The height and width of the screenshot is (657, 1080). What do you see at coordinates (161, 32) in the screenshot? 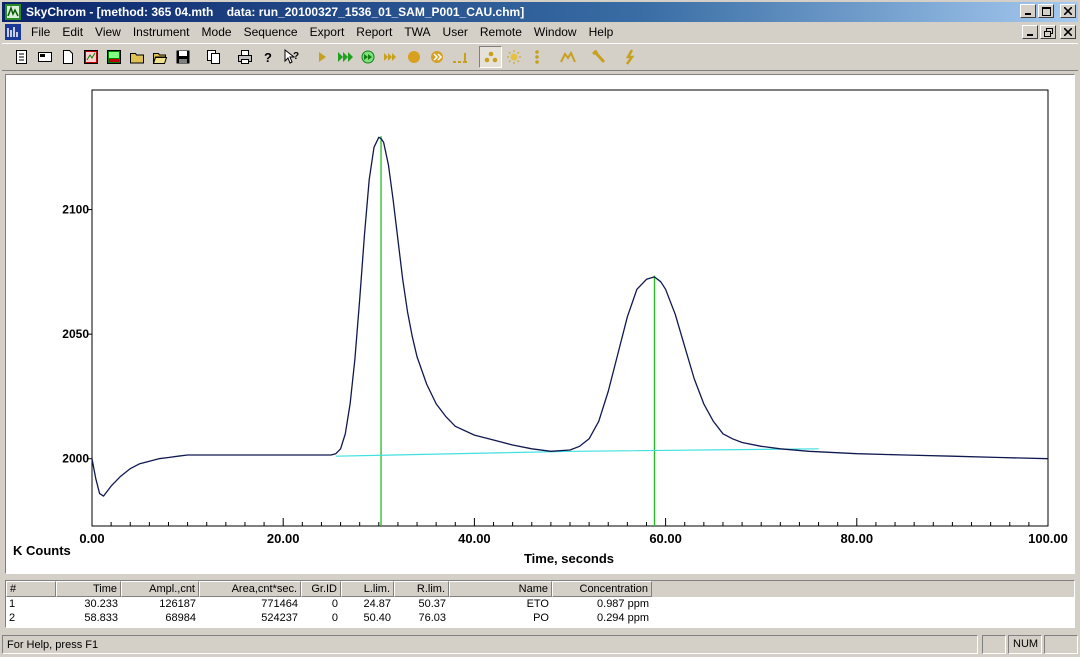
I see `menu-instrument: Instrument` at bounding box center [161, 32].